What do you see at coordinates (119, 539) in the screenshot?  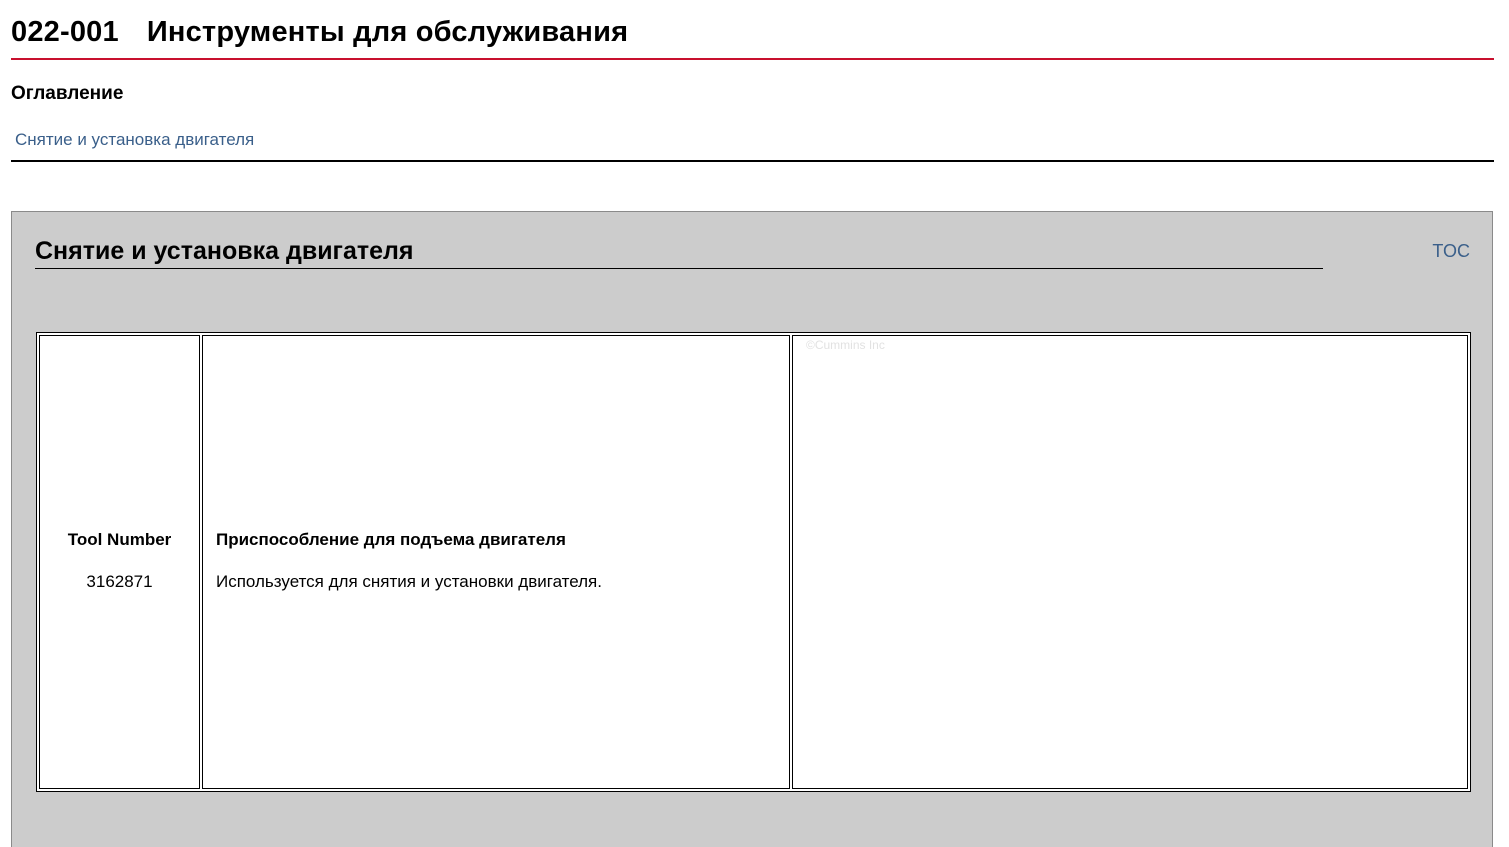 I see `tool-number-label: Tool Number` at bounding box center [119, 539].